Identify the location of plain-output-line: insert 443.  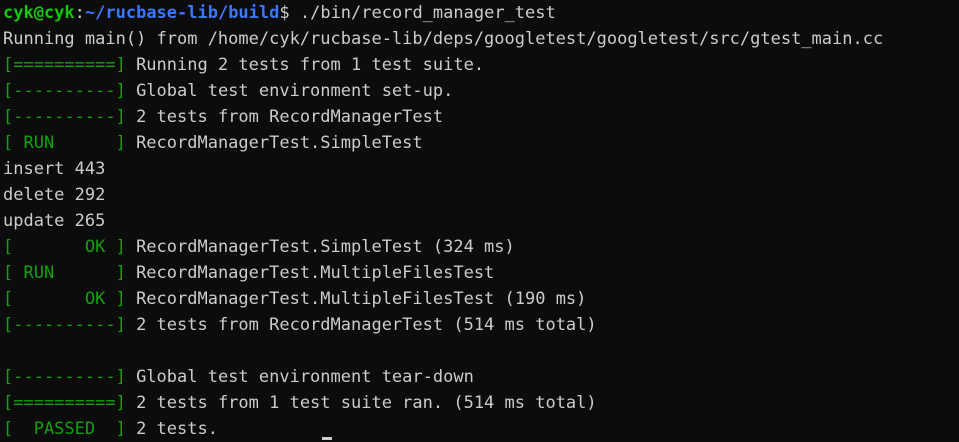
(54, 169).